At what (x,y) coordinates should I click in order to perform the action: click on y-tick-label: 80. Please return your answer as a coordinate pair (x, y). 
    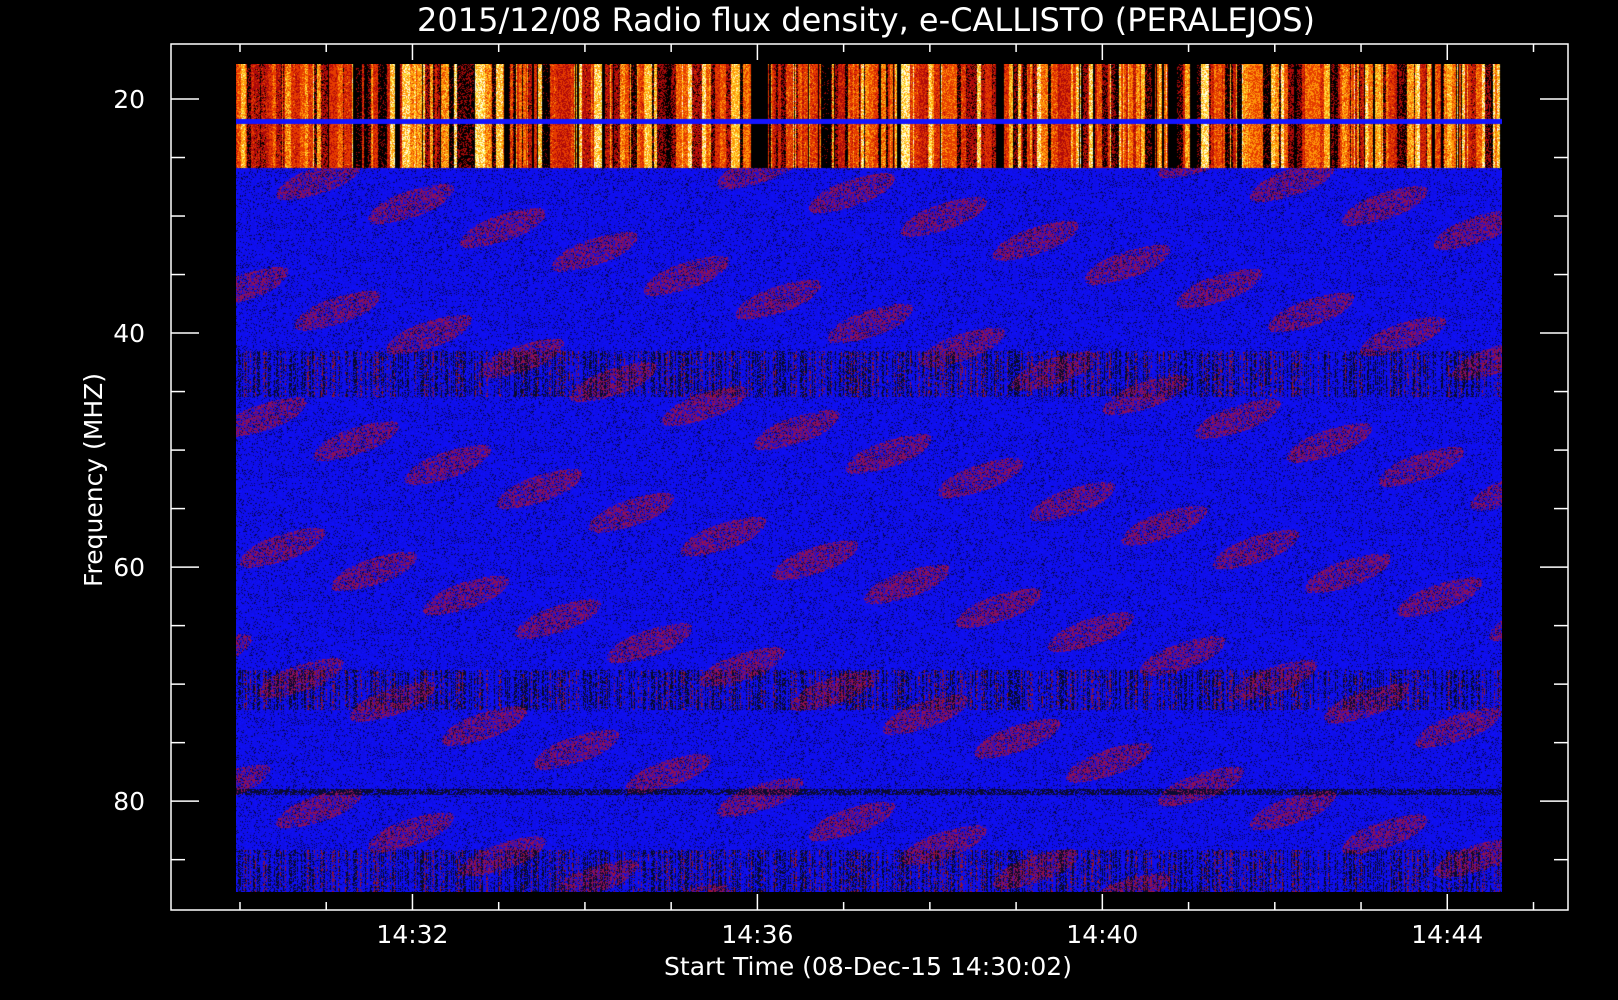
    Looking at the image, I should click on (129, 801).